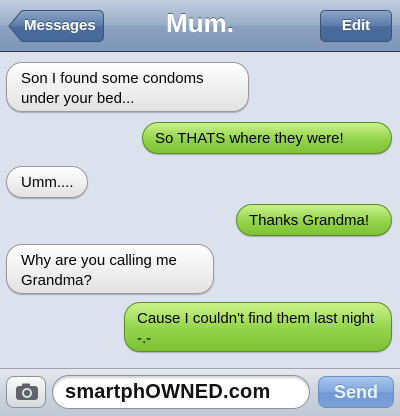 The image size is (400, 416). Describe the element at coordinates (314, 220) in the screenshot. I see `message-bubble-outgoing: Thanks Grandma!` at that location.